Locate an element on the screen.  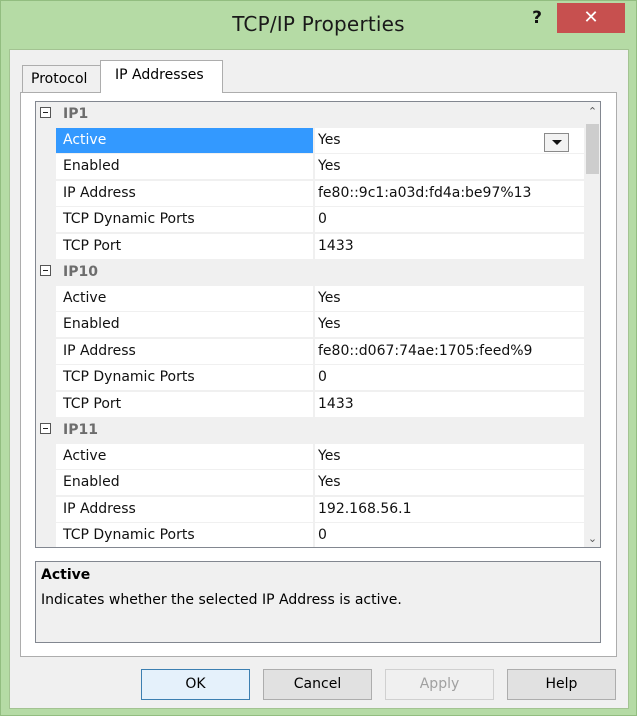
category-row: IP1 is located at coordinates (310, 115).